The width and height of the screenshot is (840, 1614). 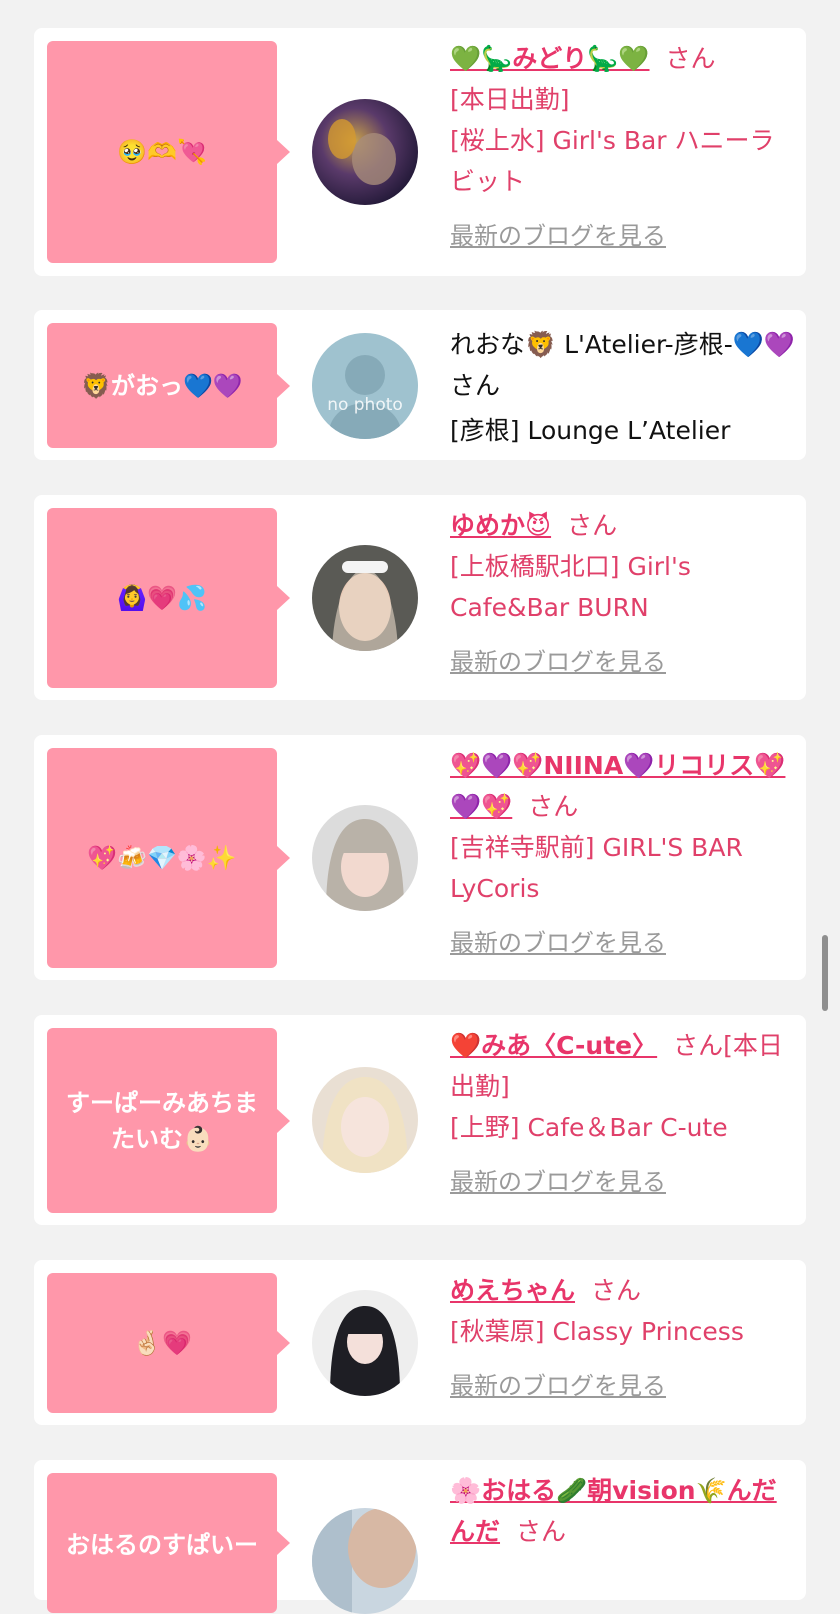 What do you see at coordinates (168, 1343) in the screenshot?
I see `message-bubble: 🤞🏻💗` at bounding box center [168, 1343].